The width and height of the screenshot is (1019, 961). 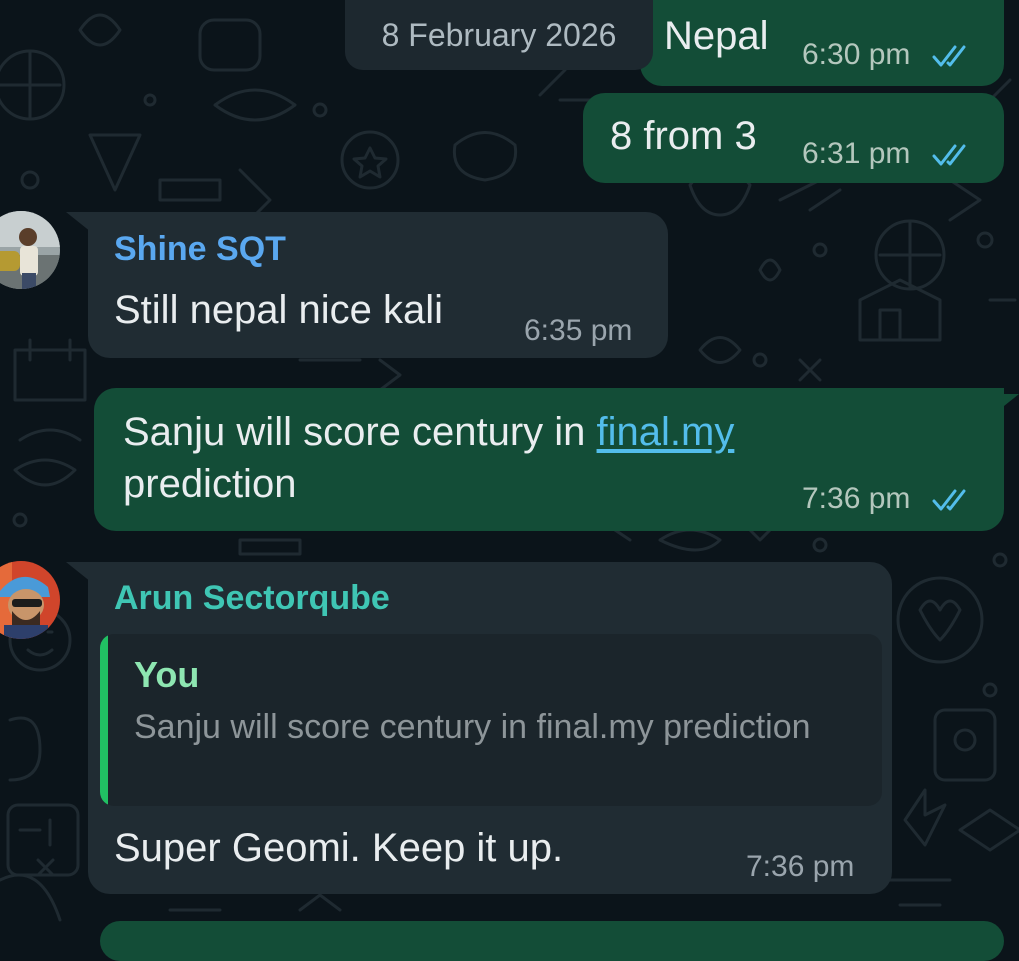 What do you see at coordinates (210, 484) in the screenshot?
I see `message-text-line: prediction` at bounding box center [210, 484].